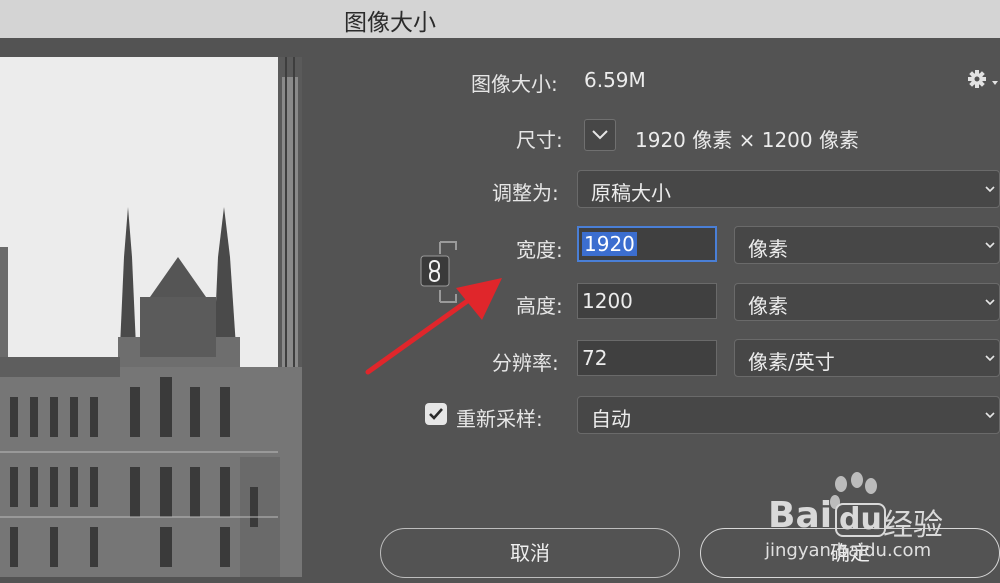 This screenshot has width=1000, height=583. I want to click on window-title: 图像大小, so click(390, 23).